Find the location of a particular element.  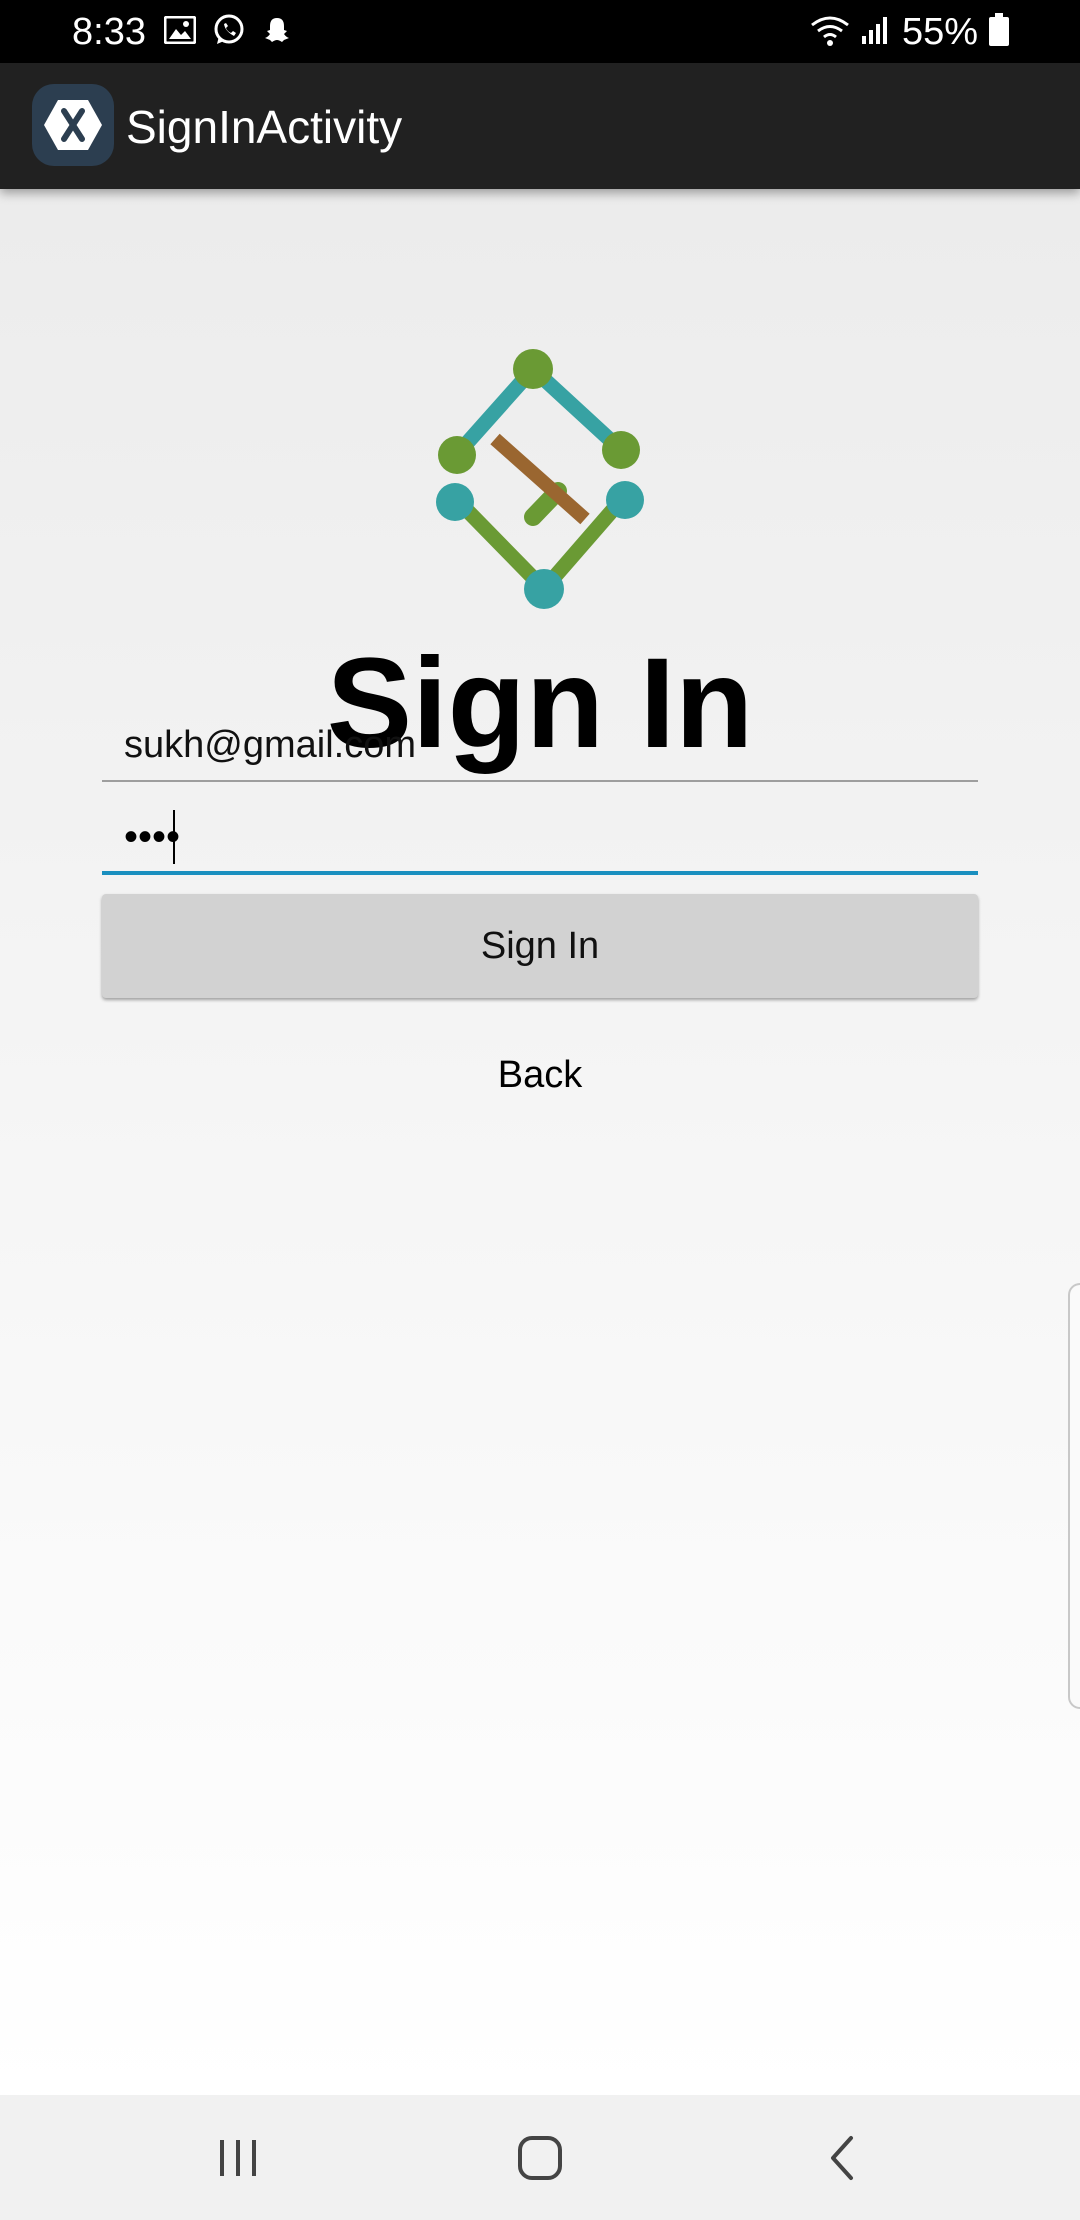

battery-icon is located at coordinates (999, 32).